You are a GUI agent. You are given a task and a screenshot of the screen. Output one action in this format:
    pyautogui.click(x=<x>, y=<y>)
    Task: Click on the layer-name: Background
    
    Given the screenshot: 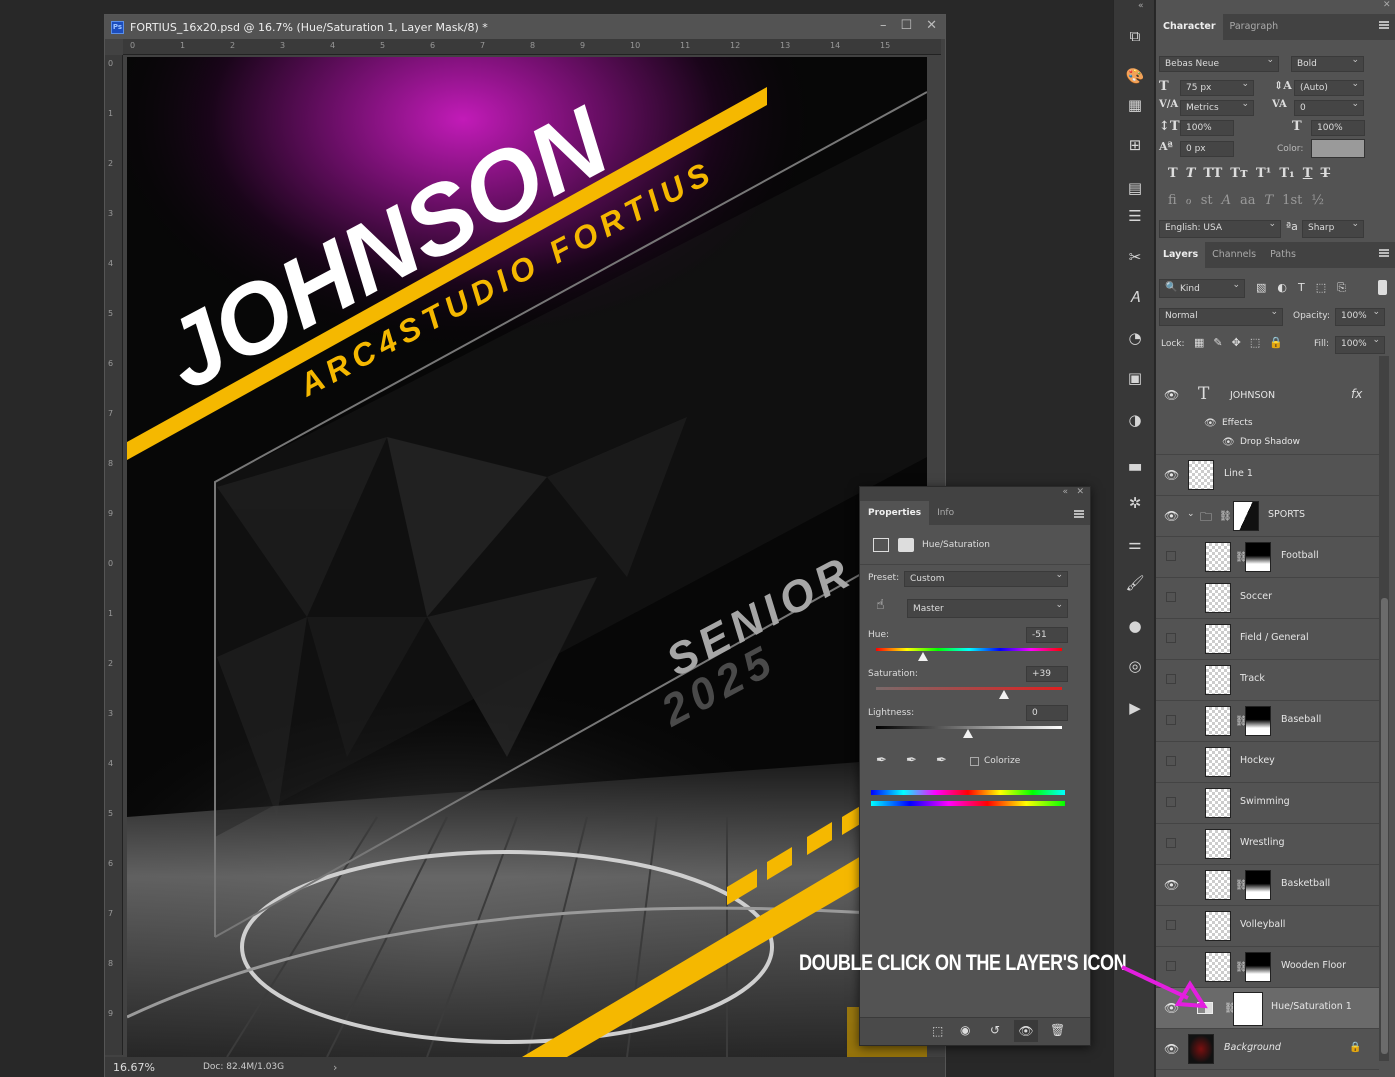 What is the action you would take?
    pyautogui.click(x=1252, y=1047)
    